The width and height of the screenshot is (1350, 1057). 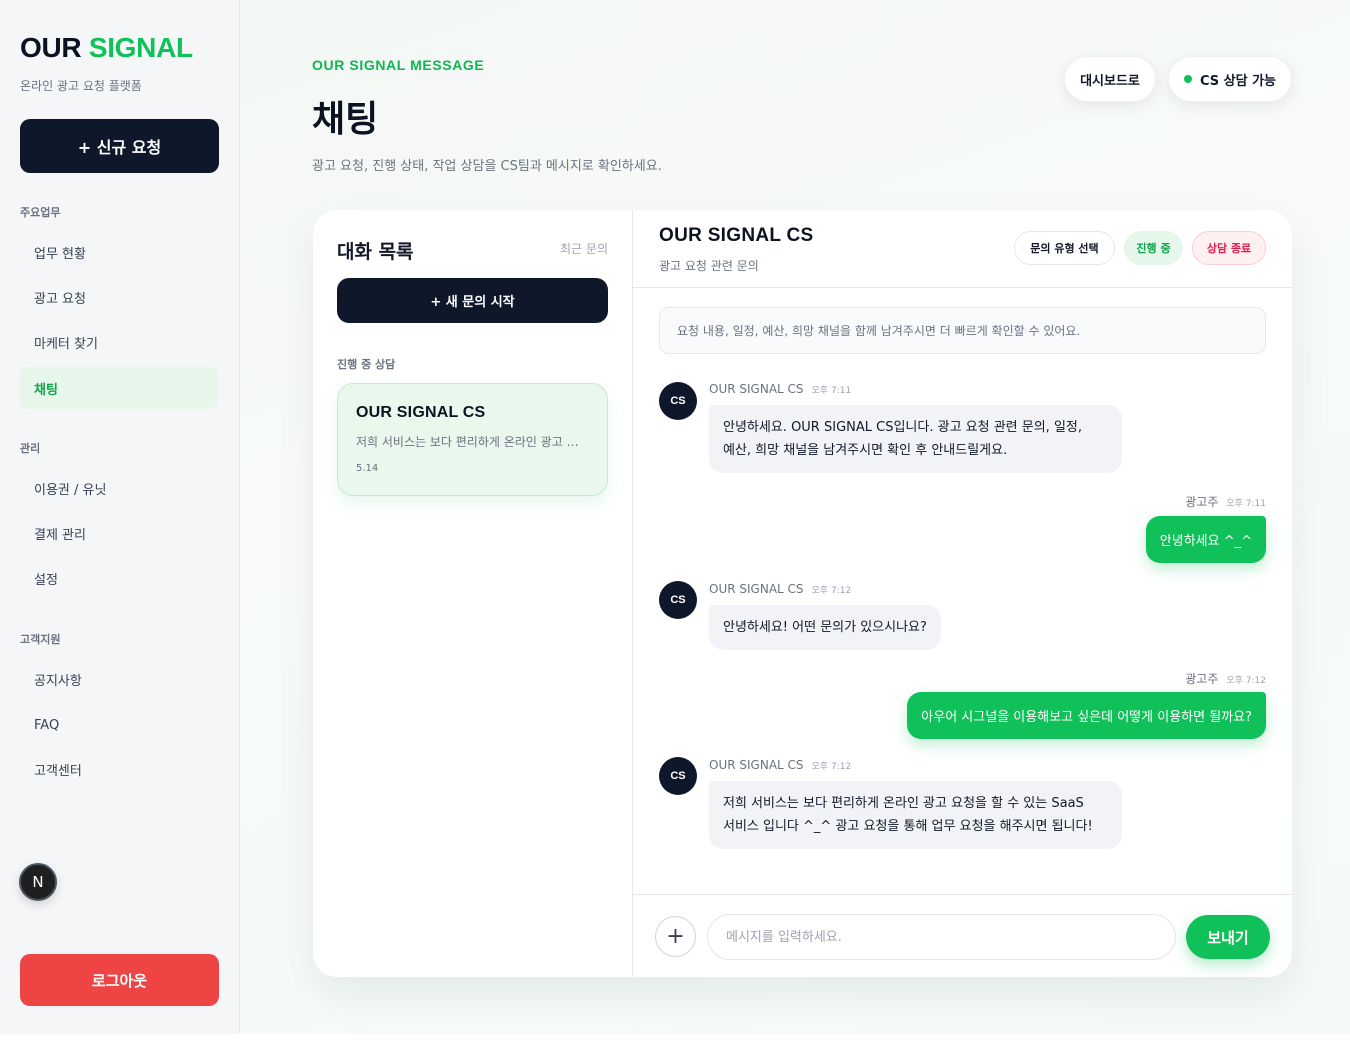 What do you see at coordinates (119, 533) in the screenshot?
I see `sidebar-item-payment: 결제 관리` at bounding box center [119, 533].